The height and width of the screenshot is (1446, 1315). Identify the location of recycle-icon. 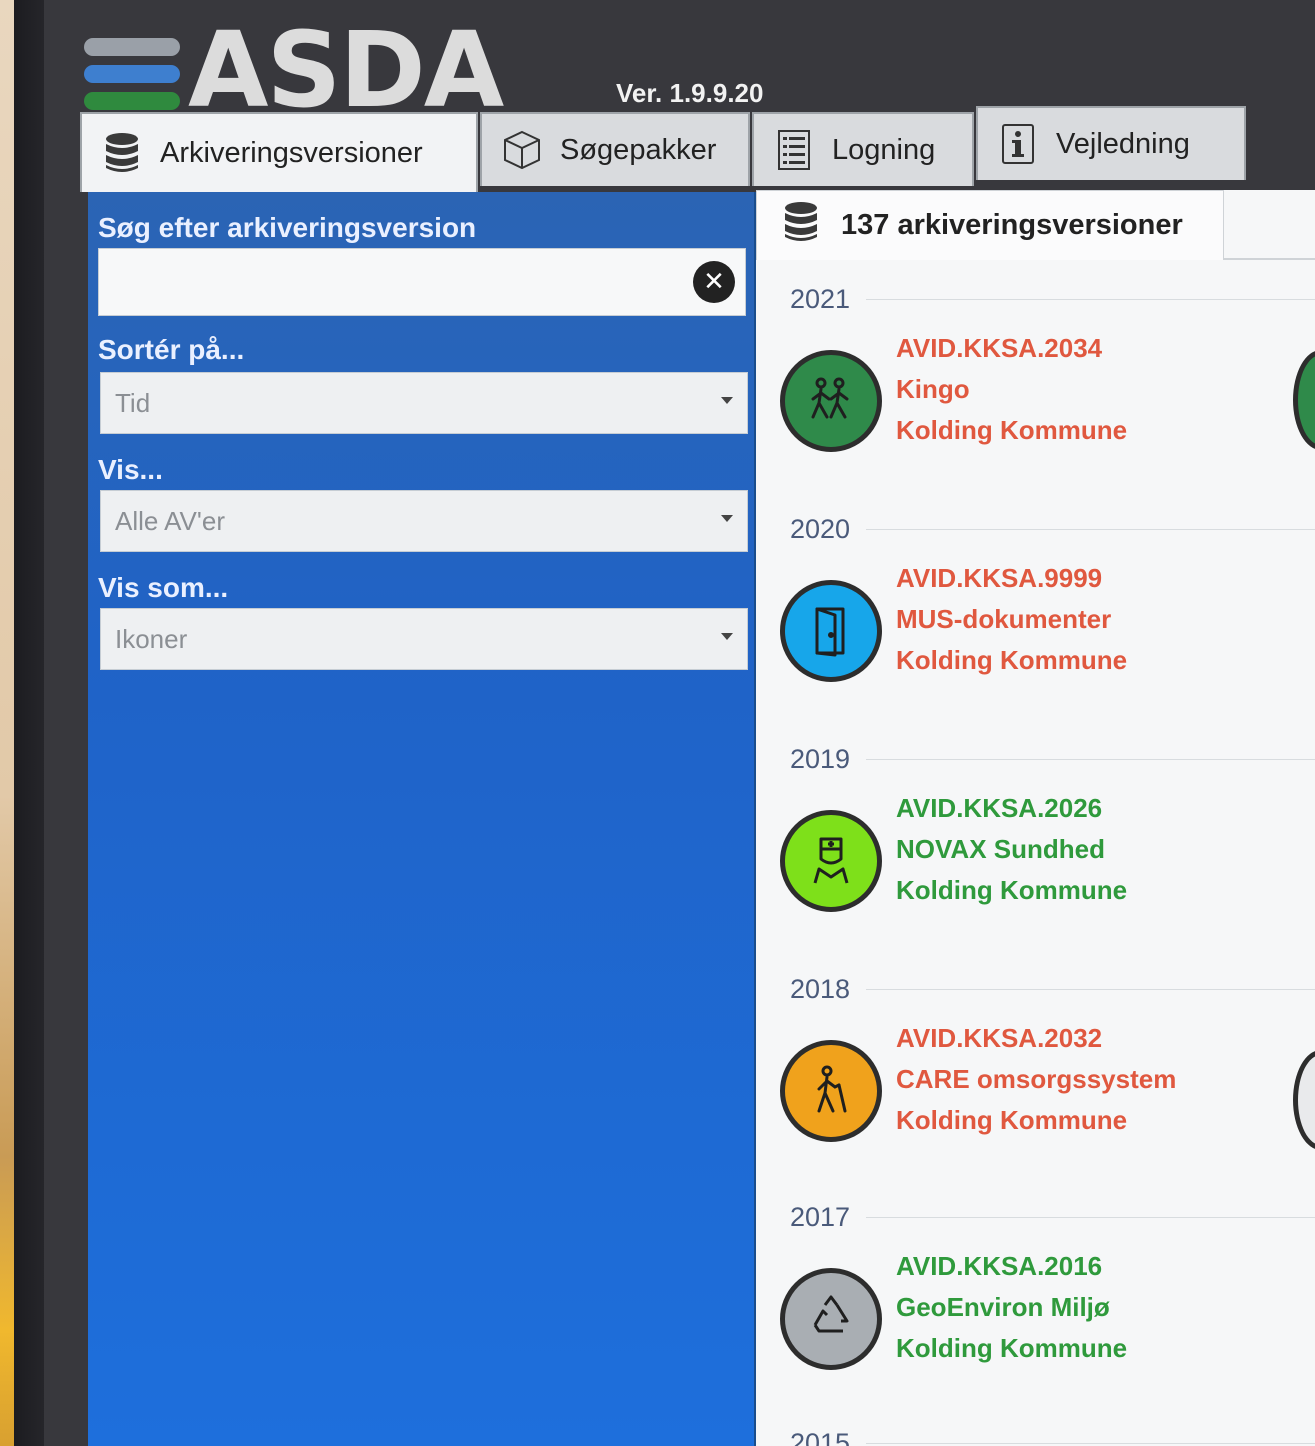
(831, 1319).